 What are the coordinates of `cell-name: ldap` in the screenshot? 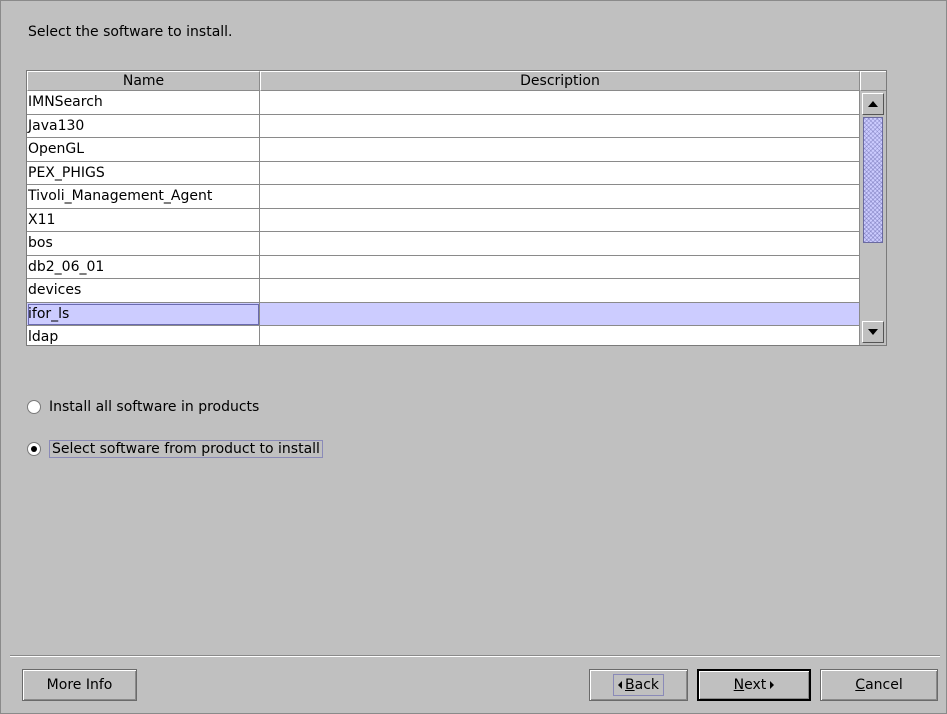 It's located at (143, 335).